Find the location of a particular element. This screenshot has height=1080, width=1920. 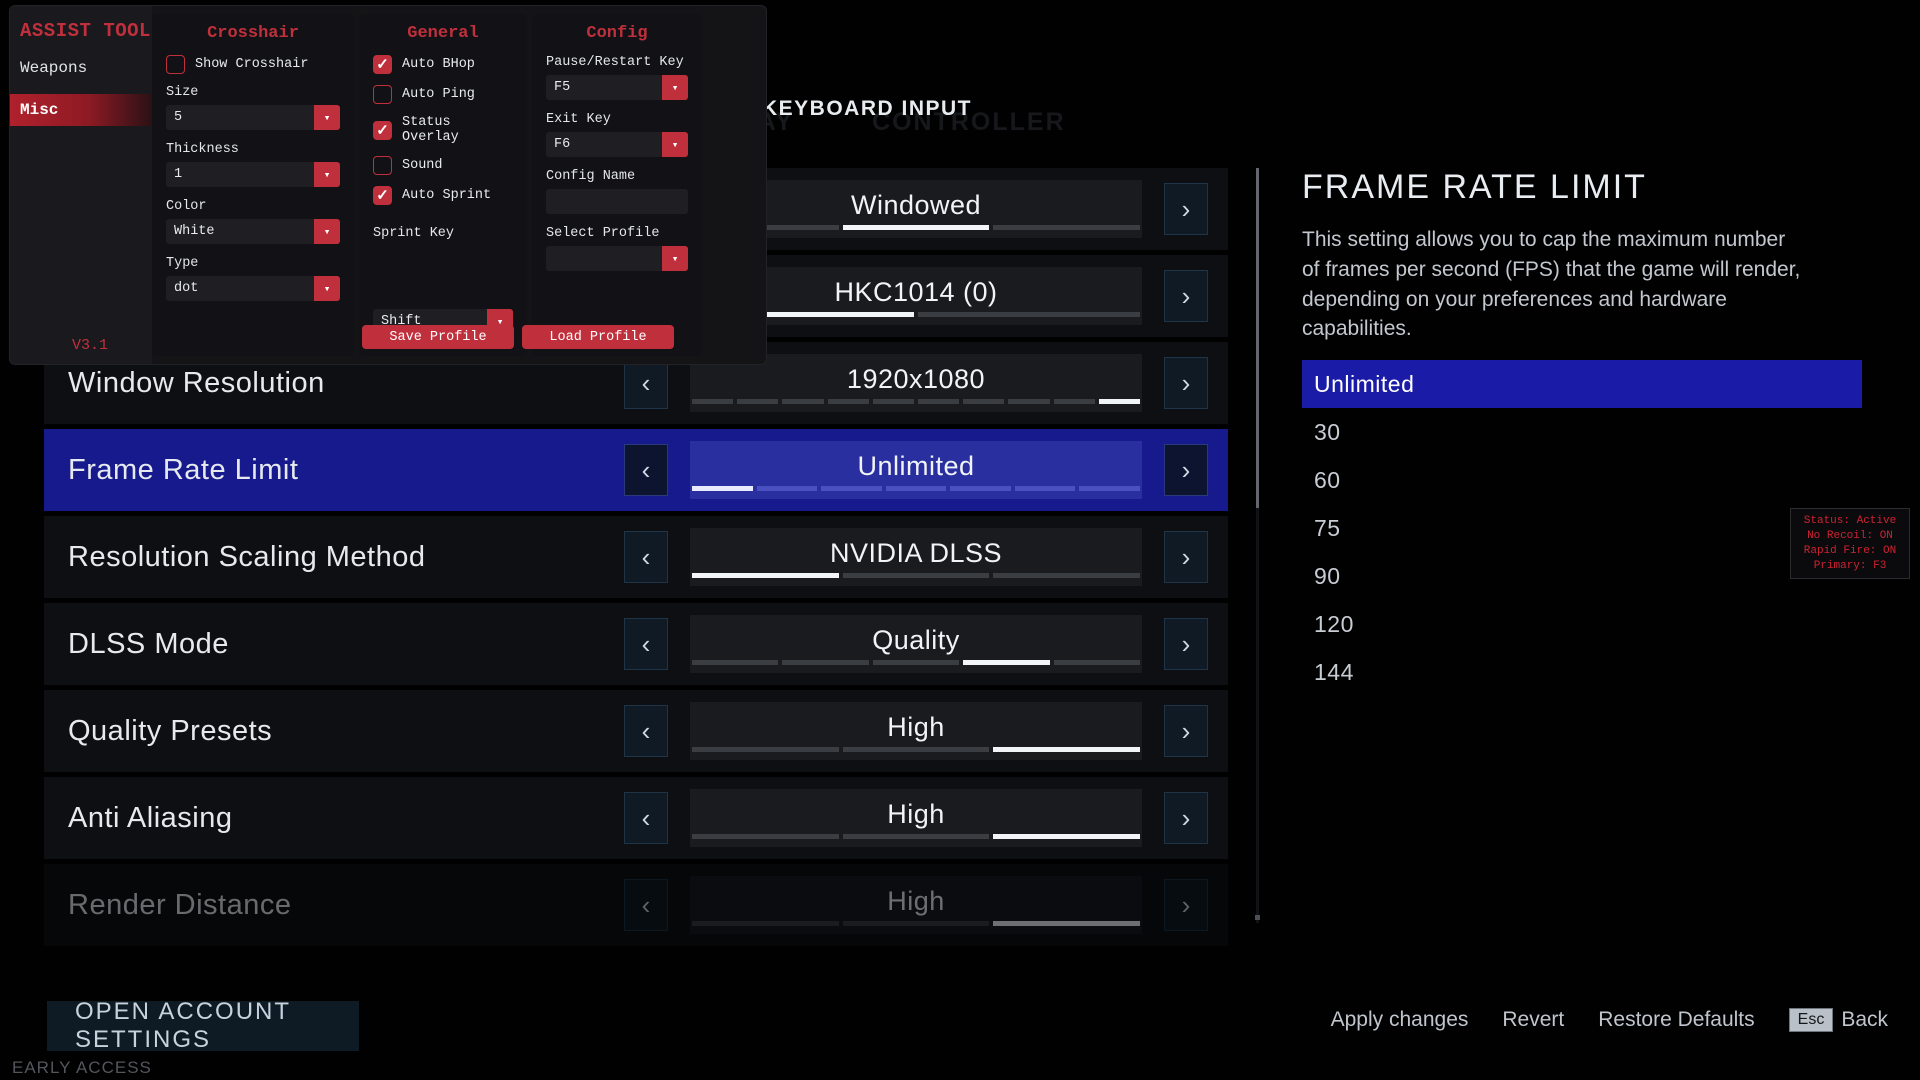

settings-scrollbar is located at coordinates (1257, 545).